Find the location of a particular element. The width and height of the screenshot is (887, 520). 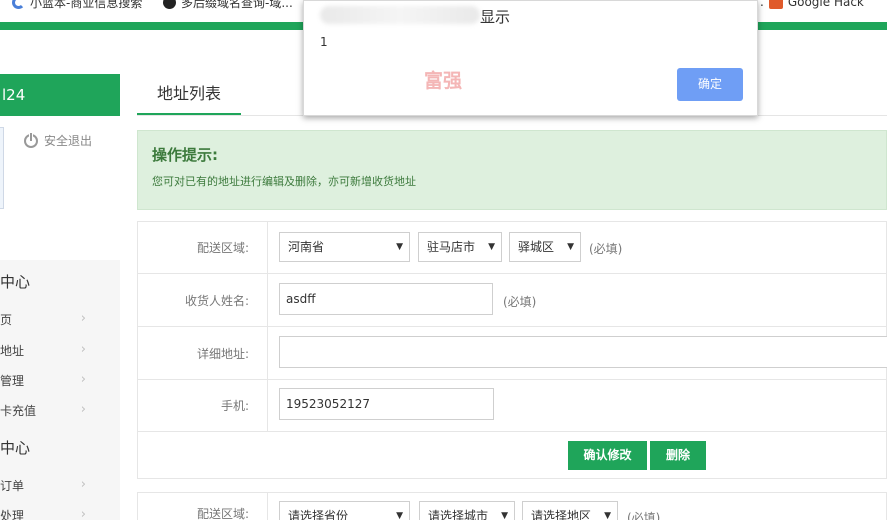

province-placeholder: 请选择省份 is located at coordinates (318, 514).